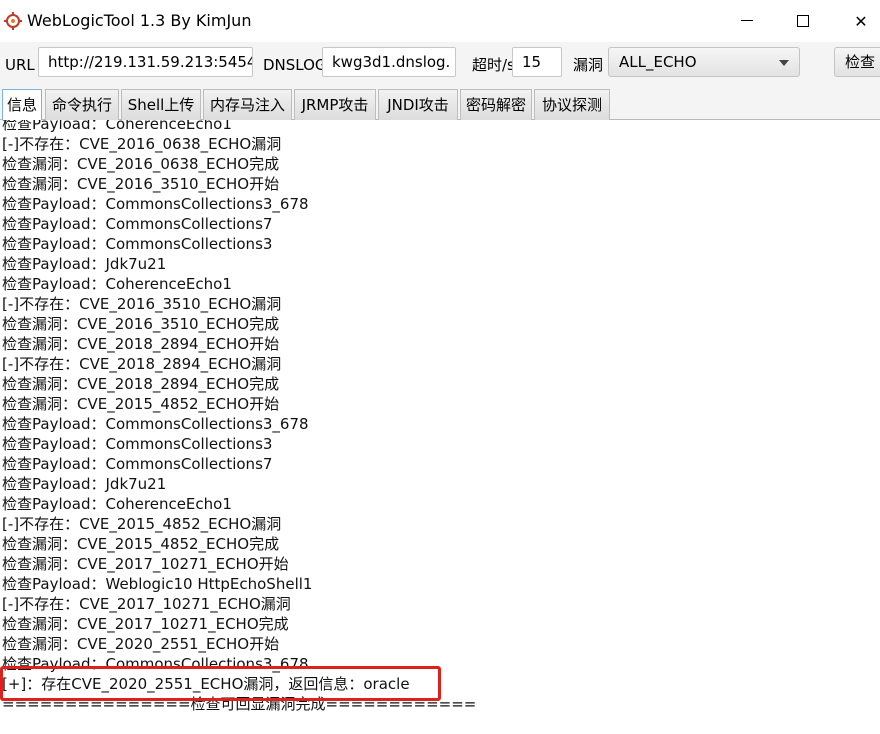 The height and width of the screenshot is (734, 880). Describe the element at coordinates (293, 65) in the screenshot. I see `dnslog-label: DNSLOG` at that location.